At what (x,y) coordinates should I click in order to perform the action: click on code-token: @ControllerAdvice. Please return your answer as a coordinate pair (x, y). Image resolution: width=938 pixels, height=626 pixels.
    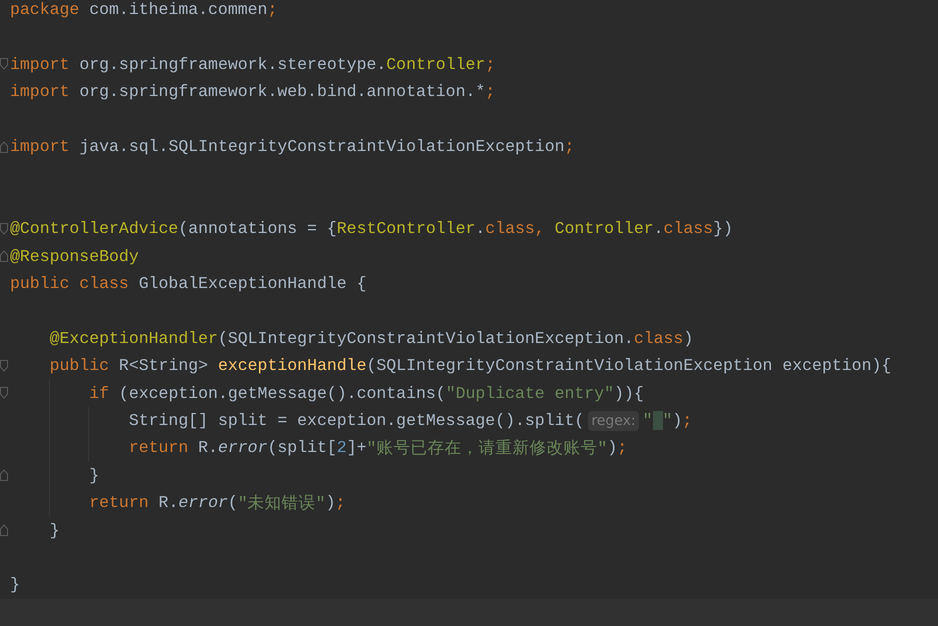
    Looking at the image, I should click on (94, 228).